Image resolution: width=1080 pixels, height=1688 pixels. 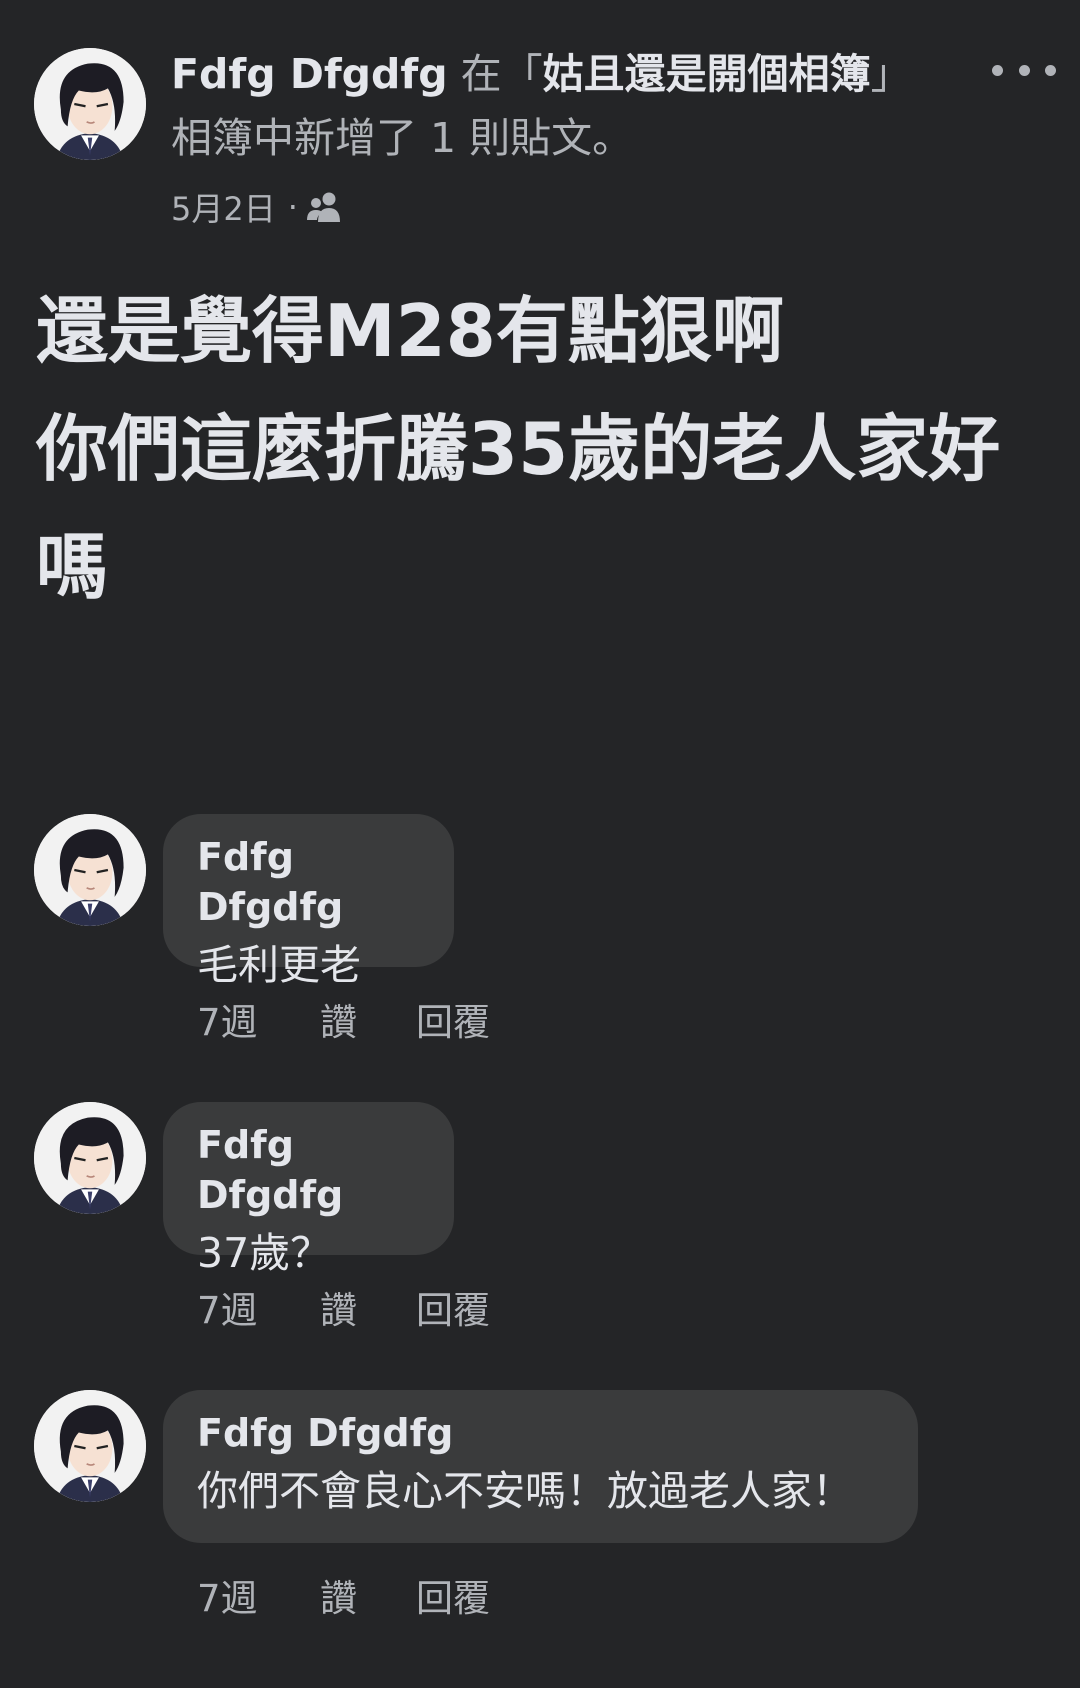 I want to click on post-header: Fdfg Dfgdfg 在「姑且還是開個相簿」相簿中新增了 1 則貼文。, so click(x=561, y=106).